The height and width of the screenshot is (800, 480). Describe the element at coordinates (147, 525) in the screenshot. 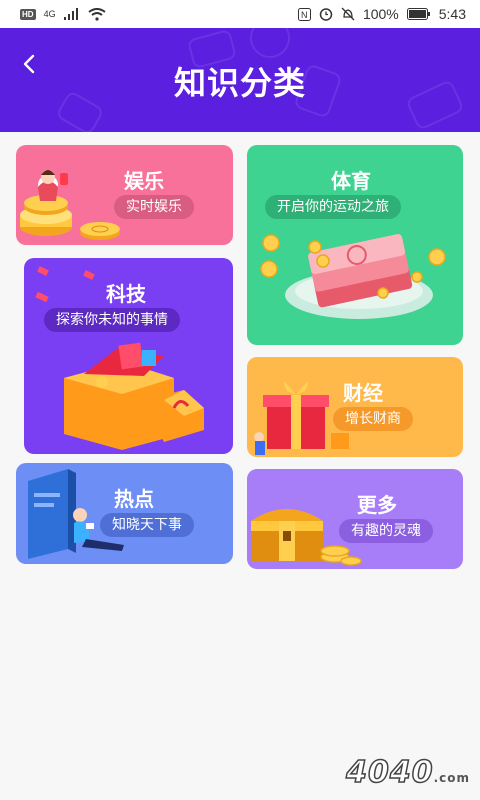

I see `category-subtitle-pill: 知晓天下事` at that location.